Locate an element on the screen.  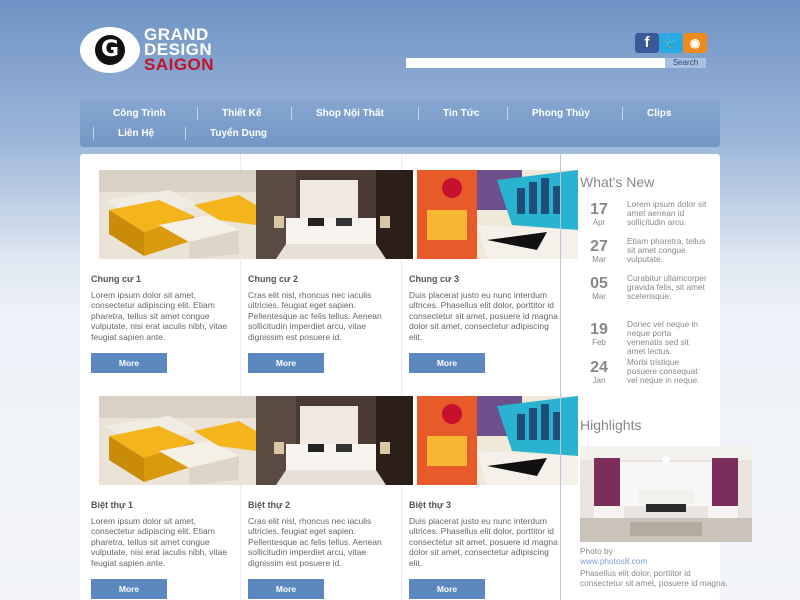
search-bar: Search is located at coordinates (556, 63).